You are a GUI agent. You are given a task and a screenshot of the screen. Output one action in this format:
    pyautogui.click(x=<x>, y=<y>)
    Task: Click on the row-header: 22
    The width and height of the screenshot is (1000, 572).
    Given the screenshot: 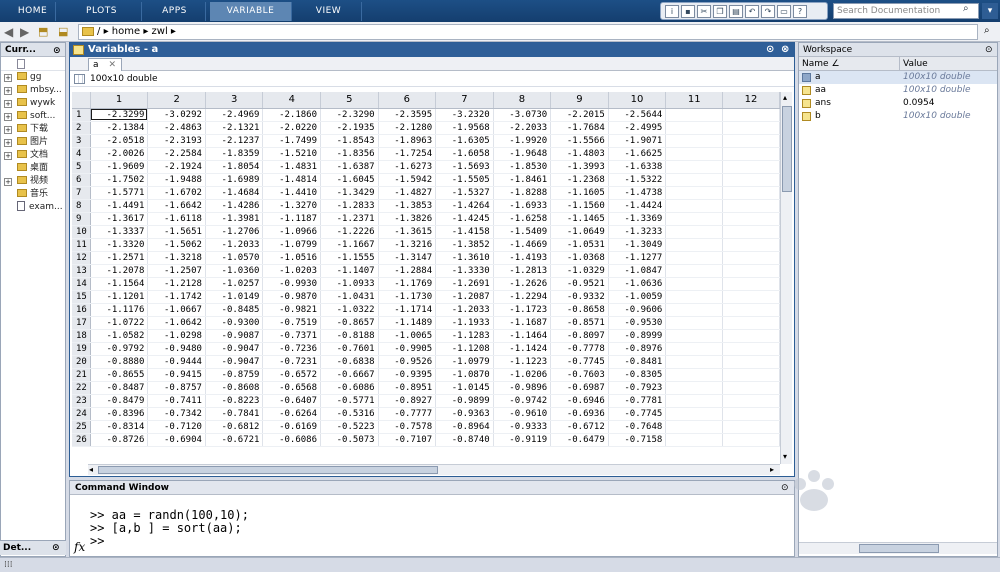 What is the action you would take?
    pyautogui.click(x=81, y=388)
    